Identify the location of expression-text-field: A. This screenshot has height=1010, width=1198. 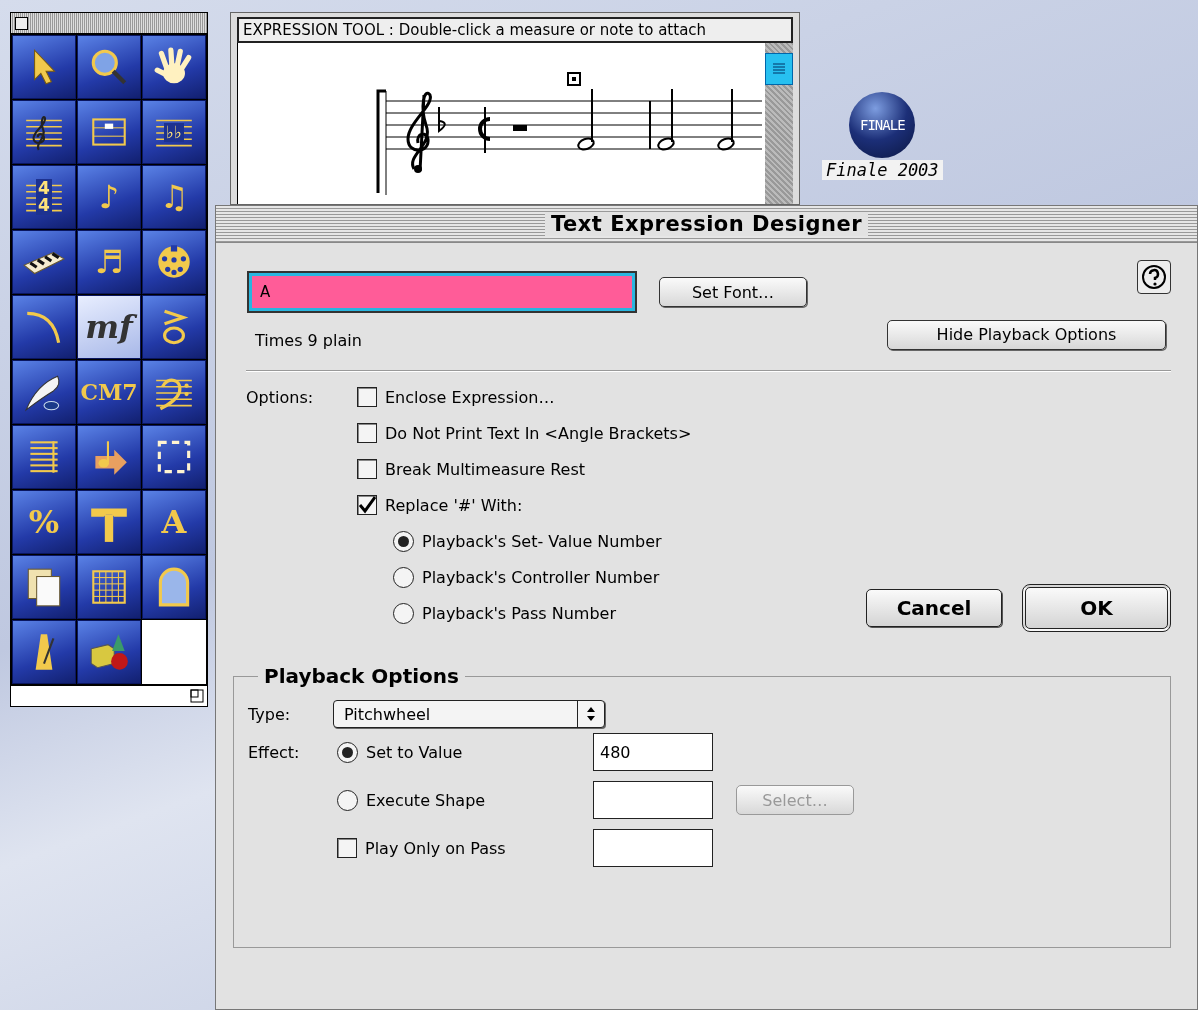
(442, 292).